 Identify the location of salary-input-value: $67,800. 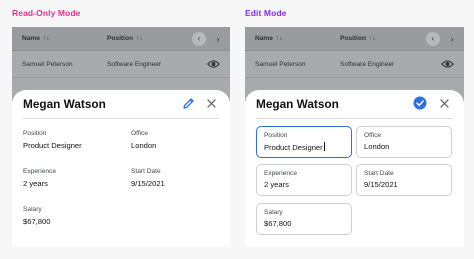
(278, 223).